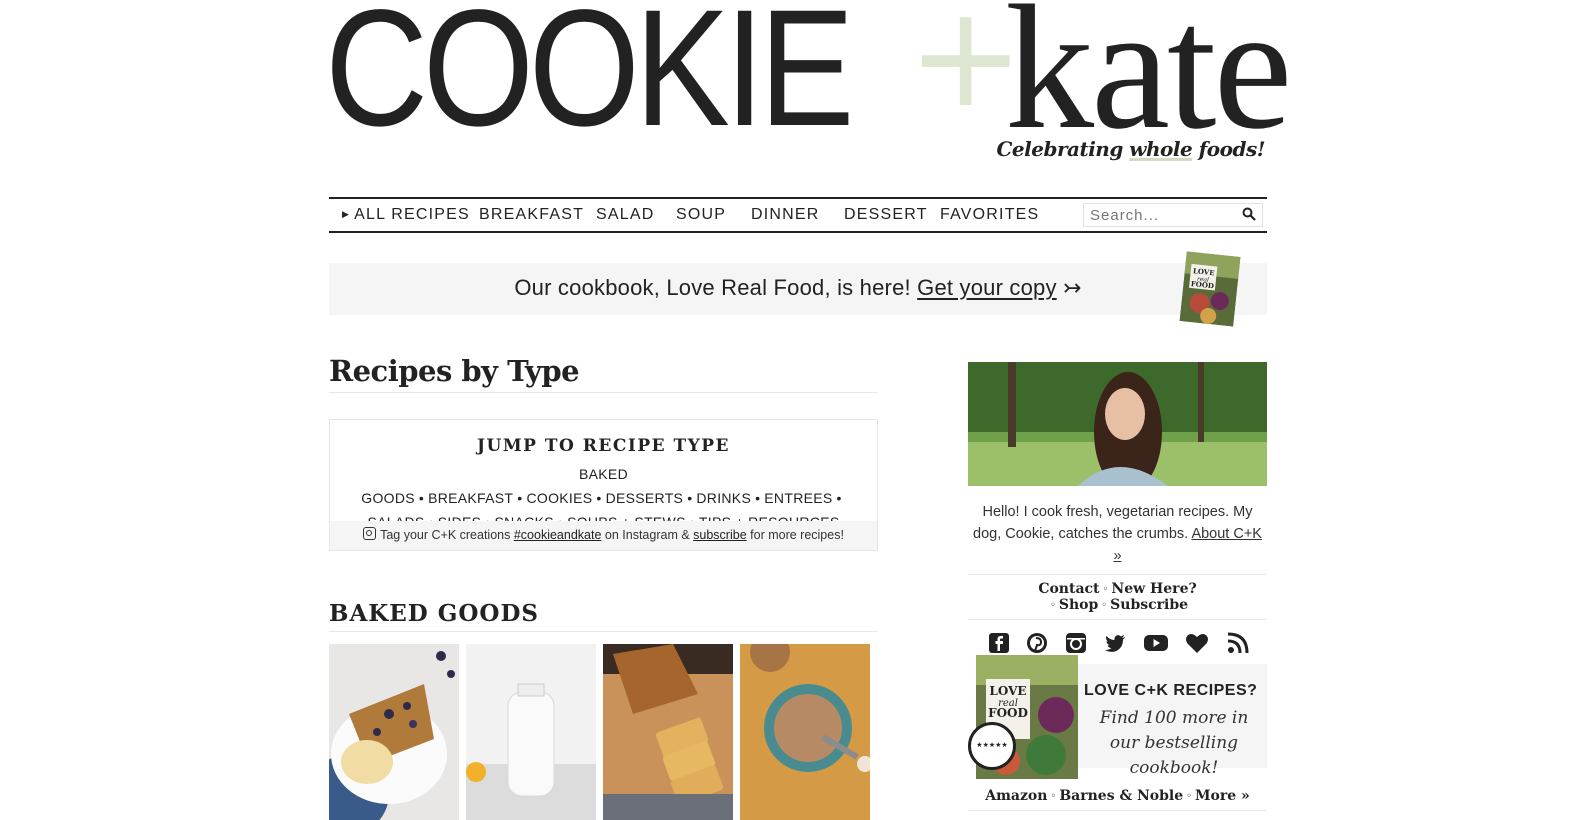 The image size is (1570, 820). Describe the element at coordinates (1007, 691) in the screenshot. I see `svg-text: LOVE` at that location.